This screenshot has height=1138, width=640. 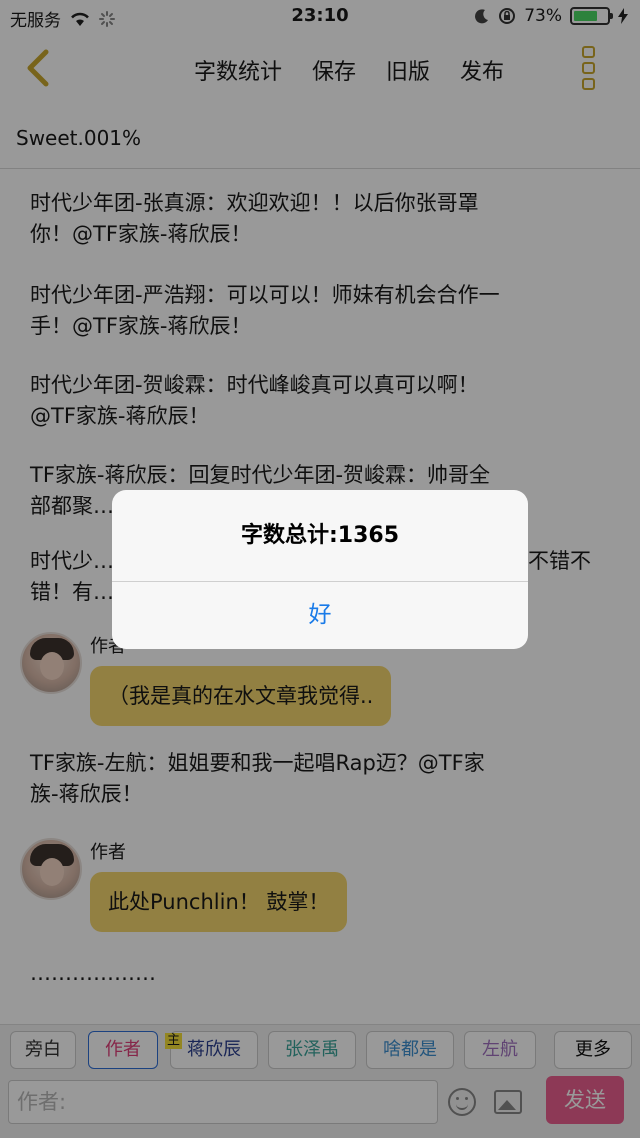 I want to click on word-count-alert: 字数总计:1365 好, so click(x=320, y=569).